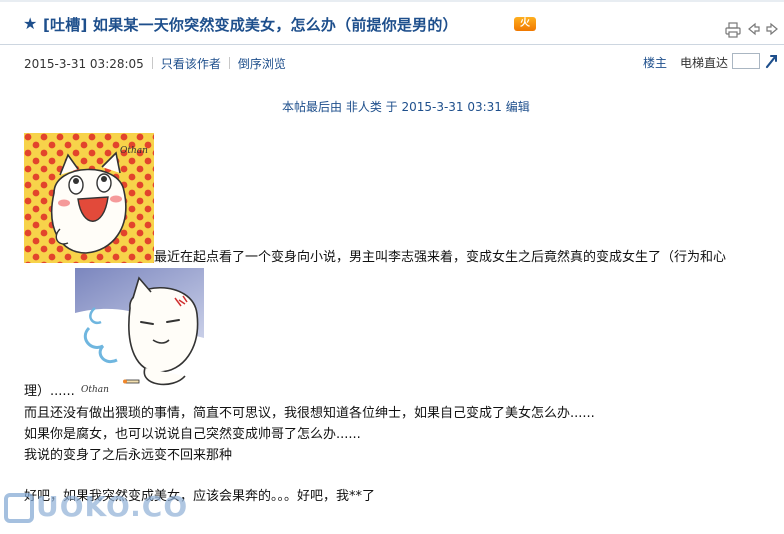 The width and height of the screenshot is (784, 534). Describe the element at coordinates (262, 64) in the screenshot. I see `reverse-view-link: 倒序浏览` at that location.